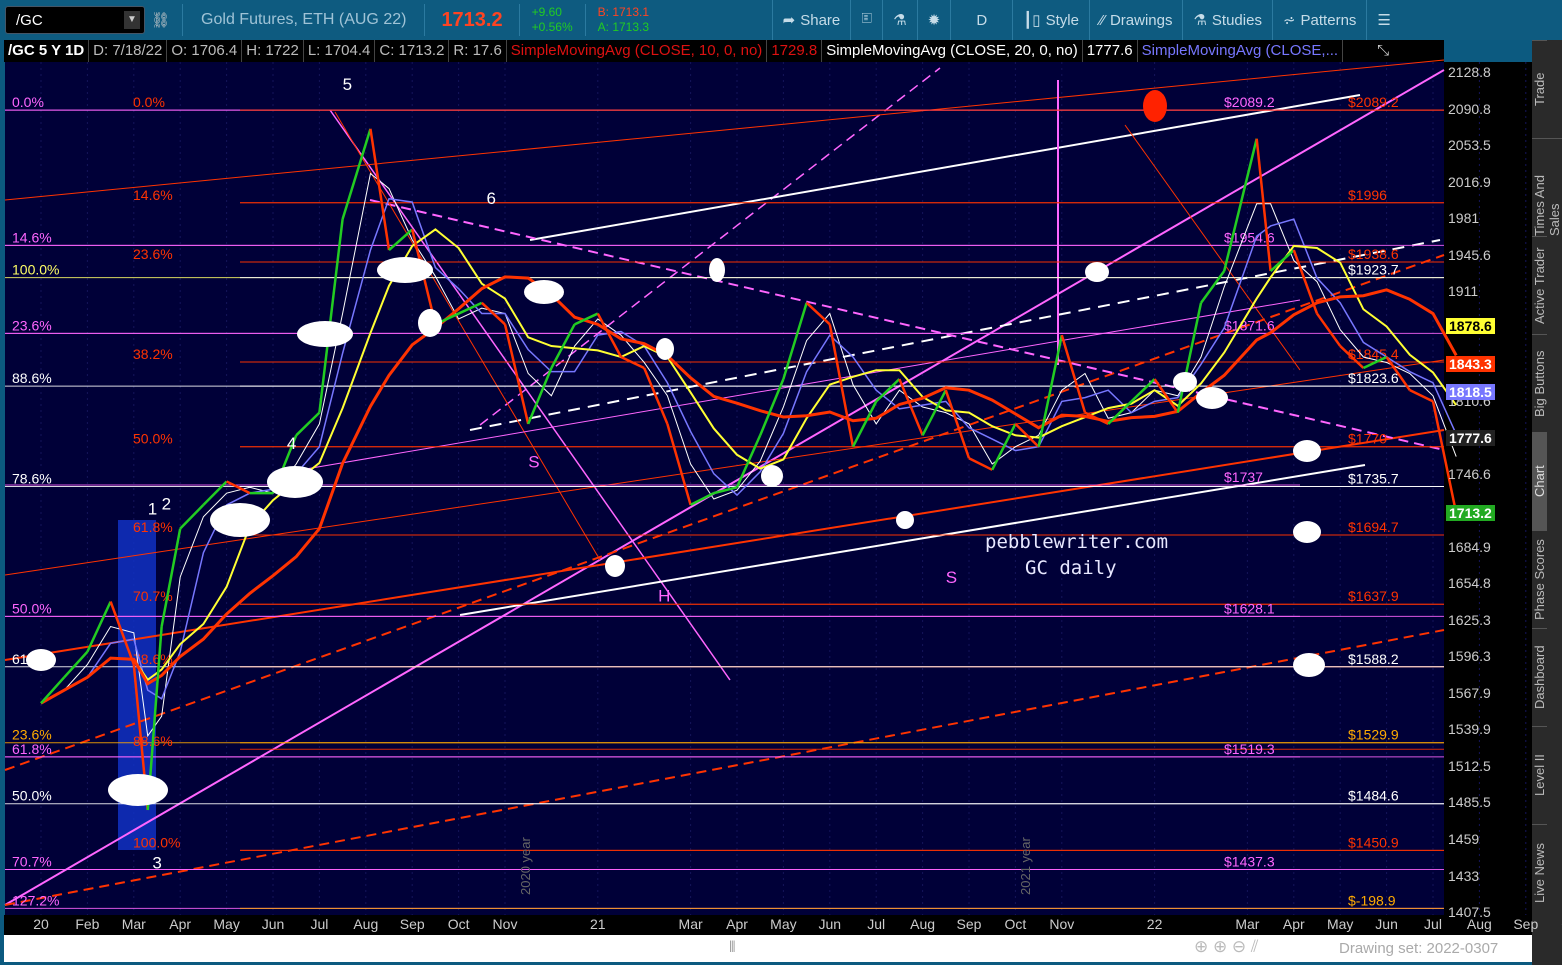 The image size is (1562, 965). Describe the element at coordinates (1469, 145) in the screenshot. I see `y-tick-label: 2053.5` at that location.